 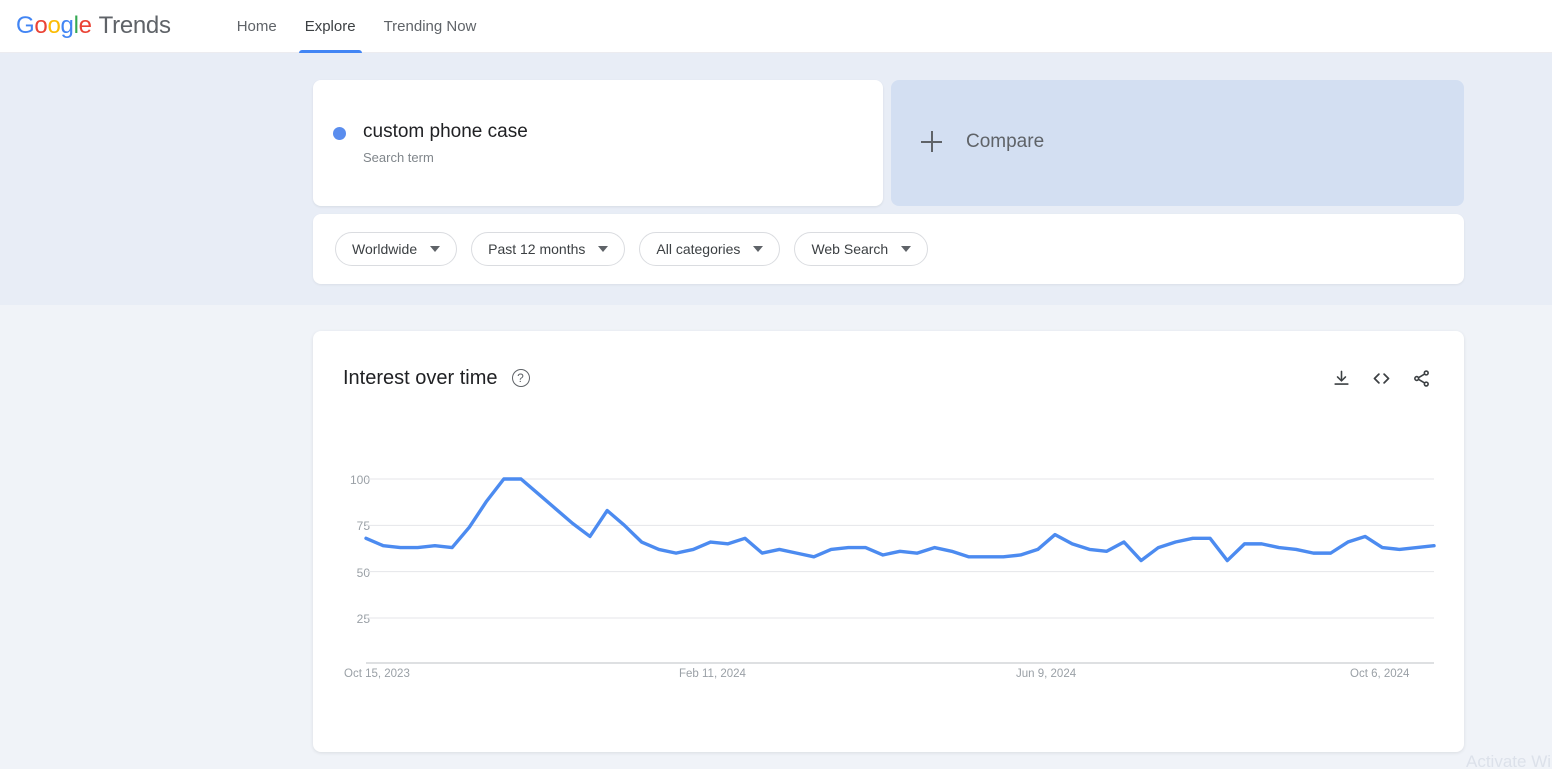 What do you see at coordinates (598, 143) in the screenshot?
I see `search-term-card: custom phone case Search term` at bounding box center [598, 143].